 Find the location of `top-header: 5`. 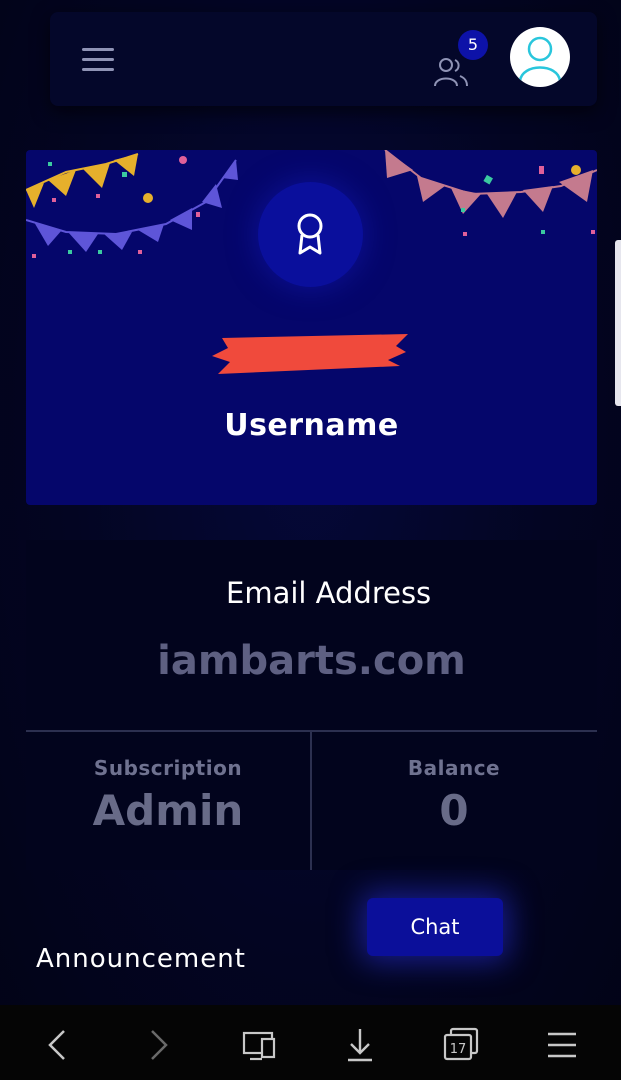

top-header: 5 is located at coordinates (323, 59).